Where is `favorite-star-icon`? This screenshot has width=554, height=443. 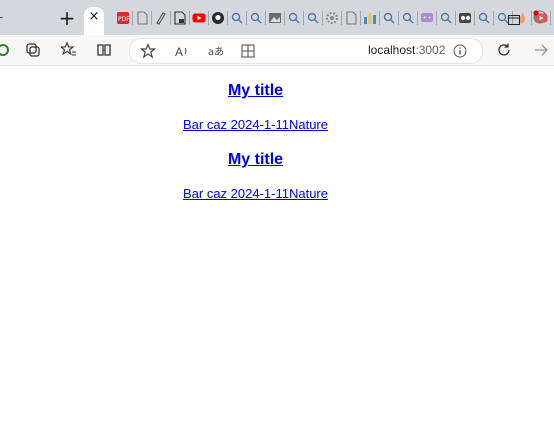
favorite-star-icon is located at coordinates (148, 51).